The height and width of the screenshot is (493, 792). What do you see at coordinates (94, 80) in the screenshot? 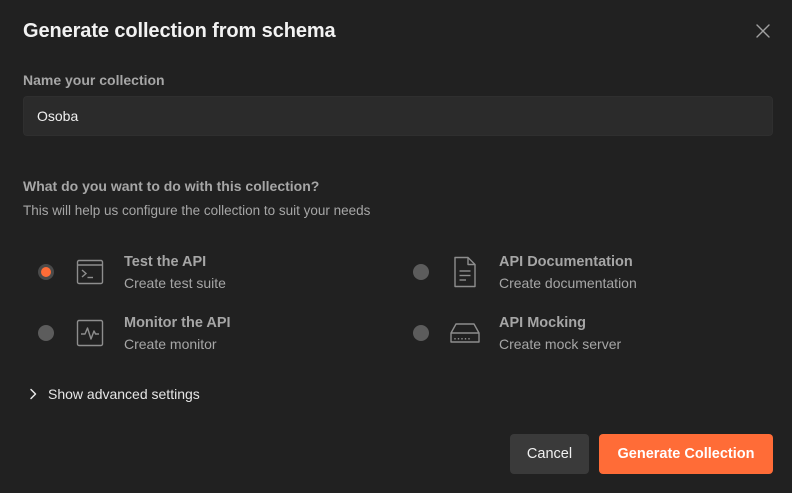
I see `collection-name-label: Name your collection` at bounding box center [94, 80].